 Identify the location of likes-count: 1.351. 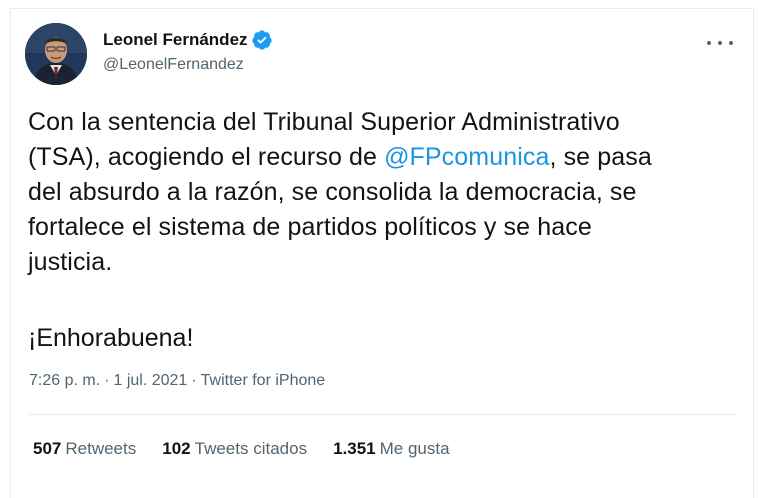
(354, 448).